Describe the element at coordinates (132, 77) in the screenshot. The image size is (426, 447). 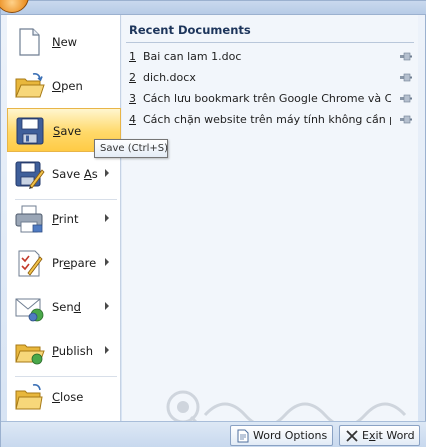
I see `recent-document-number: 2` at that location.